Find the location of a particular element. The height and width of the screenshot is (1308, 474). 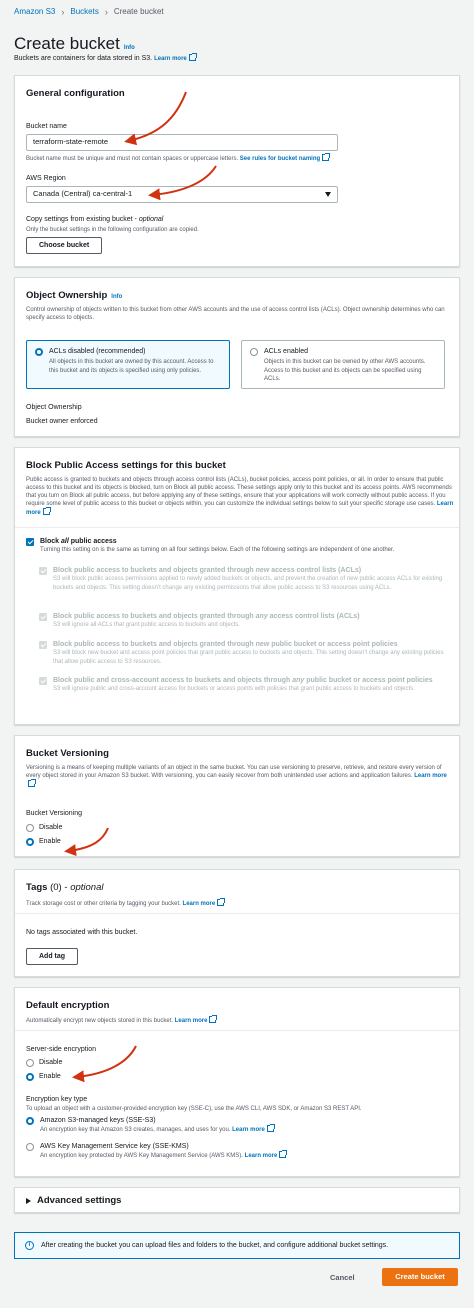

acls-enabled-radio is located at coordinates (254, 352).